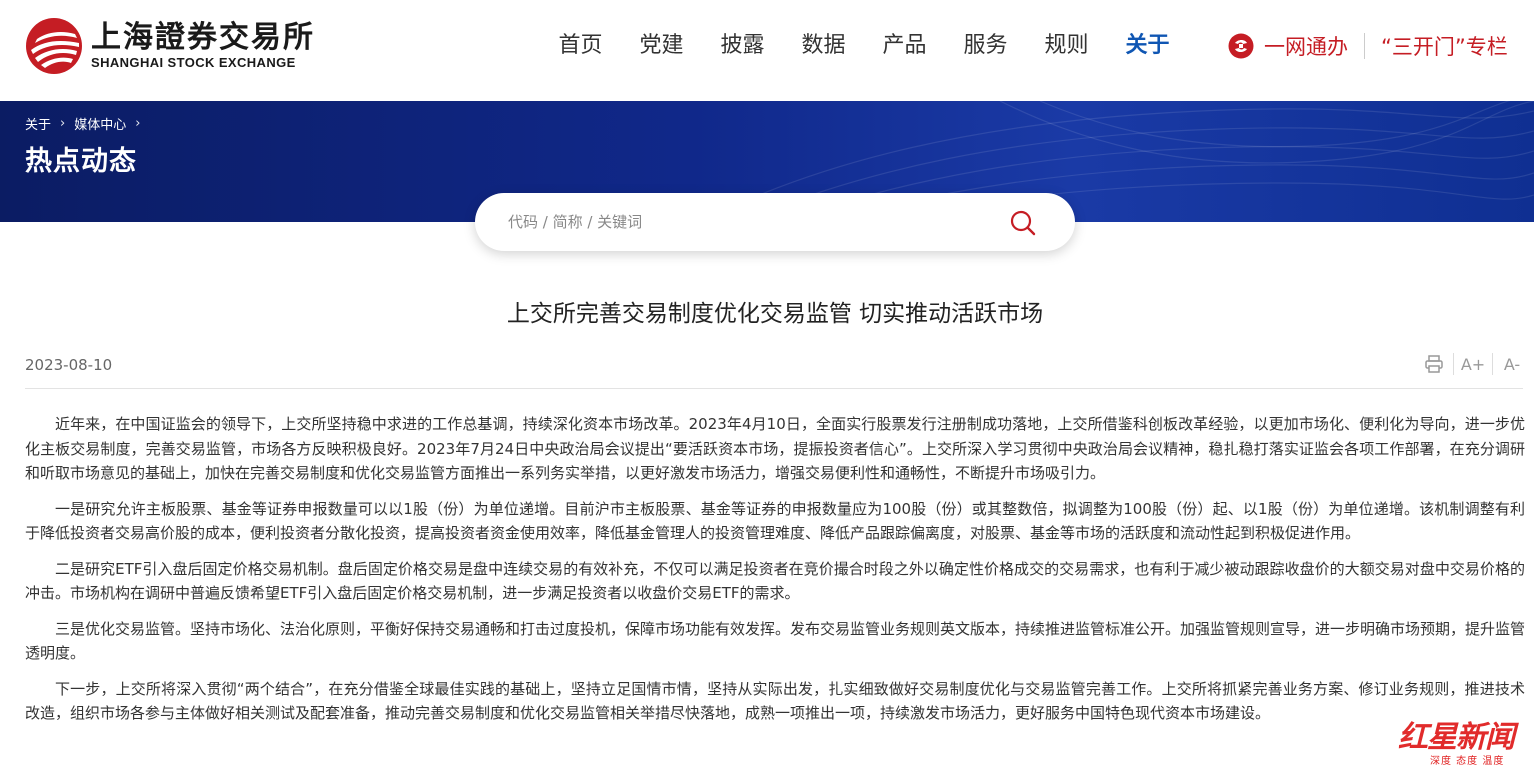 This screenshot has width=1534, height=775. I want to click on font-increase-button: A+, so click(1473, 364).